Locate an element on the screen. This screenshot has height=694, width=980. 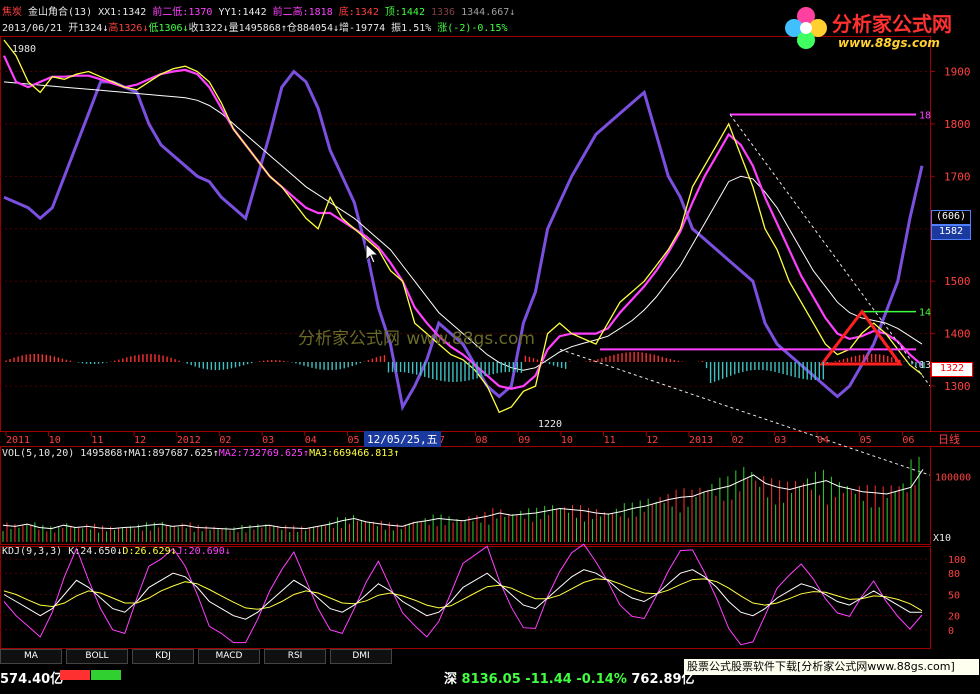
price-tag-top: (606) is located at coordinates (951, 217).